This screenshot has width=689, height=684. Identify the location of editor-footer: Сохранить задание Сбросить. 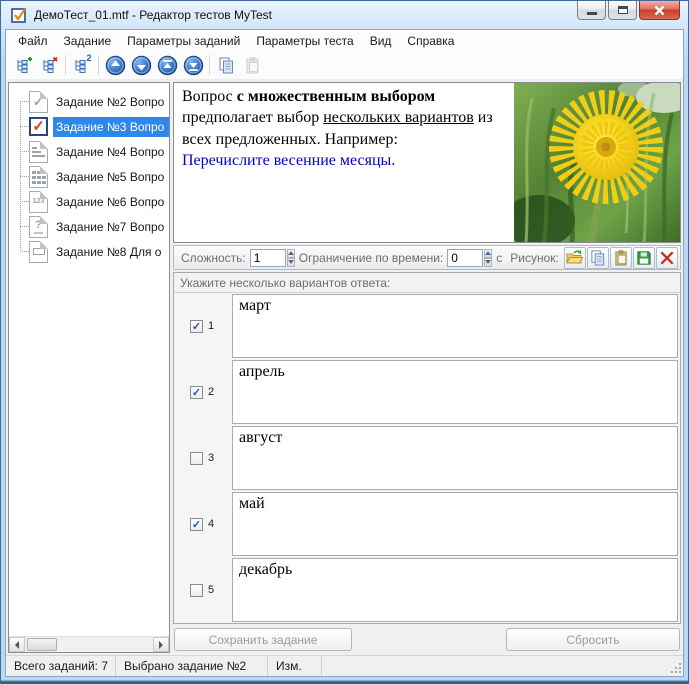
(427, 639).